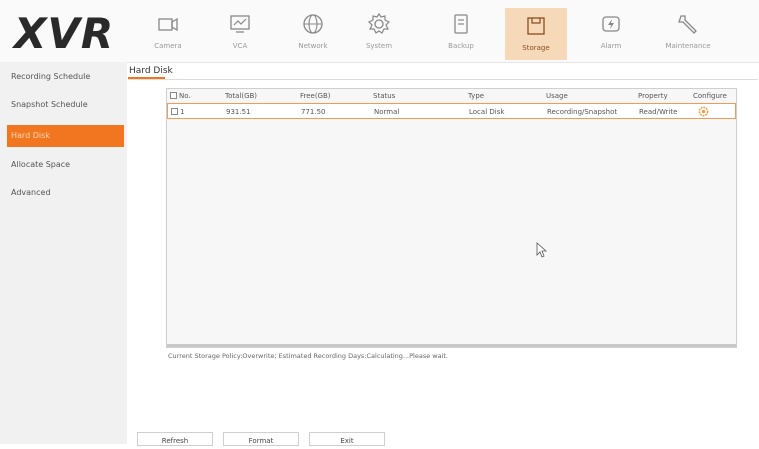  What do you see at coordinates (65, 77) in the screenshot?
I see `sidebar-item-recording-schedule: Recording Schedule` at bounding box center [65, 77].